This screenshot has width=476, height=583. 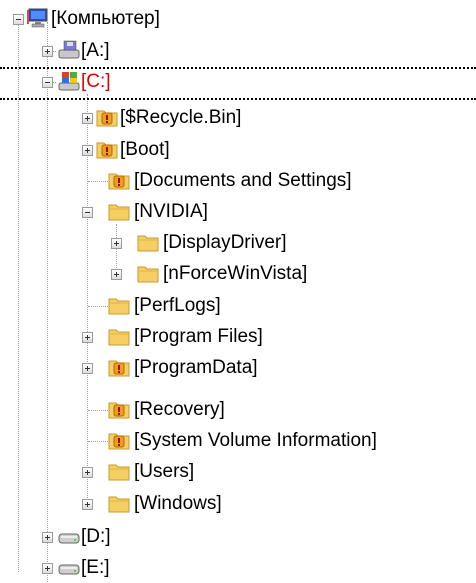 I want to click on tree-item-folder: [$Recycle.Bin], so click(x=150, y=118).